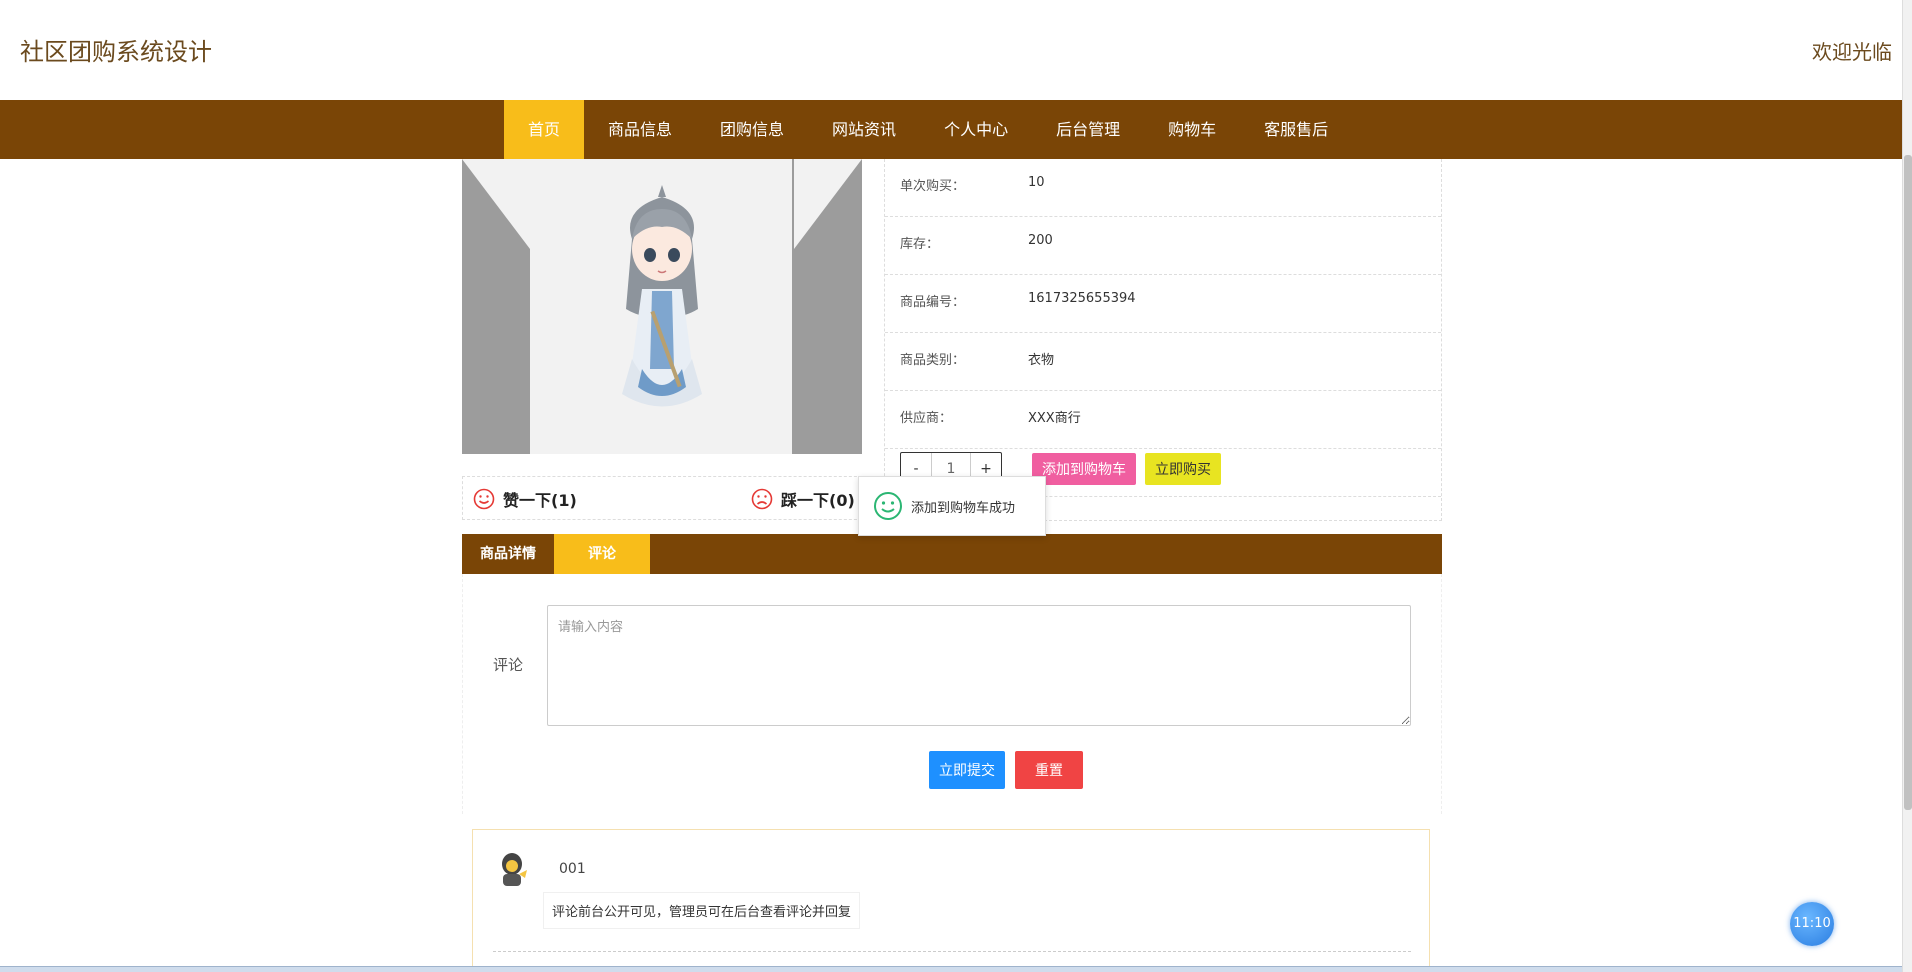 The image size is (1912, 972). Describe the element at coordinates (1084, 469) in the screenshot. I see `add-to-cart-button: 添加到购物车` at that location.